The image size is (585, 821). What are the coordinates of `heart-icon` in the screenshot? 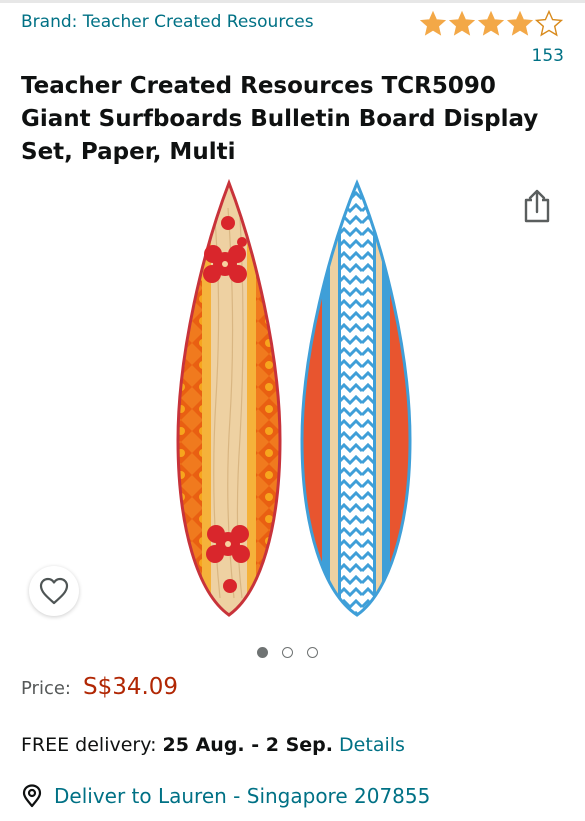 It's located at (54, 591).